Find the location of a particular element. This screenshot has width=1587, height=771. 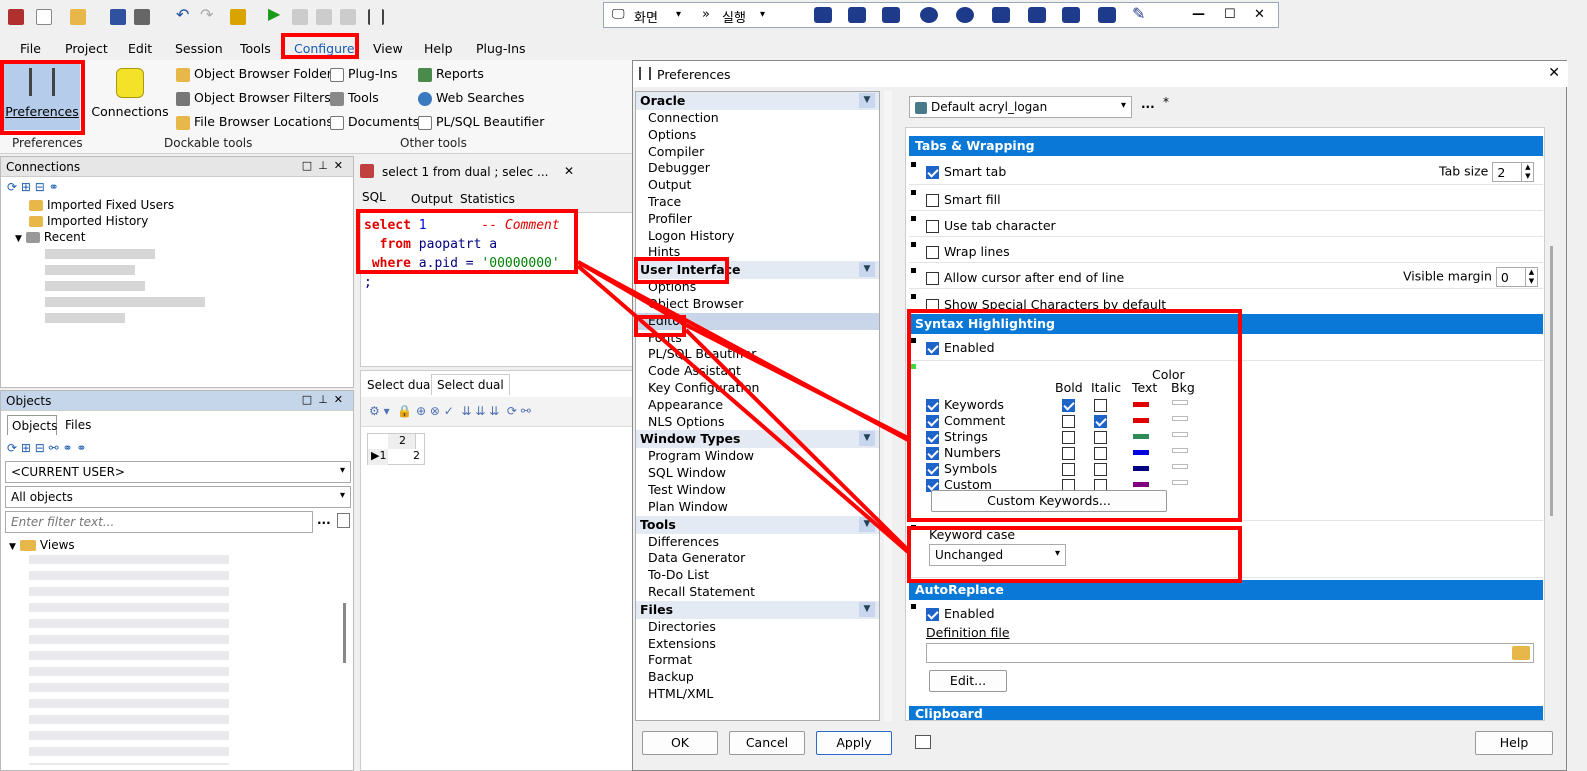

record-icon is located at coordinates (1071, 15).